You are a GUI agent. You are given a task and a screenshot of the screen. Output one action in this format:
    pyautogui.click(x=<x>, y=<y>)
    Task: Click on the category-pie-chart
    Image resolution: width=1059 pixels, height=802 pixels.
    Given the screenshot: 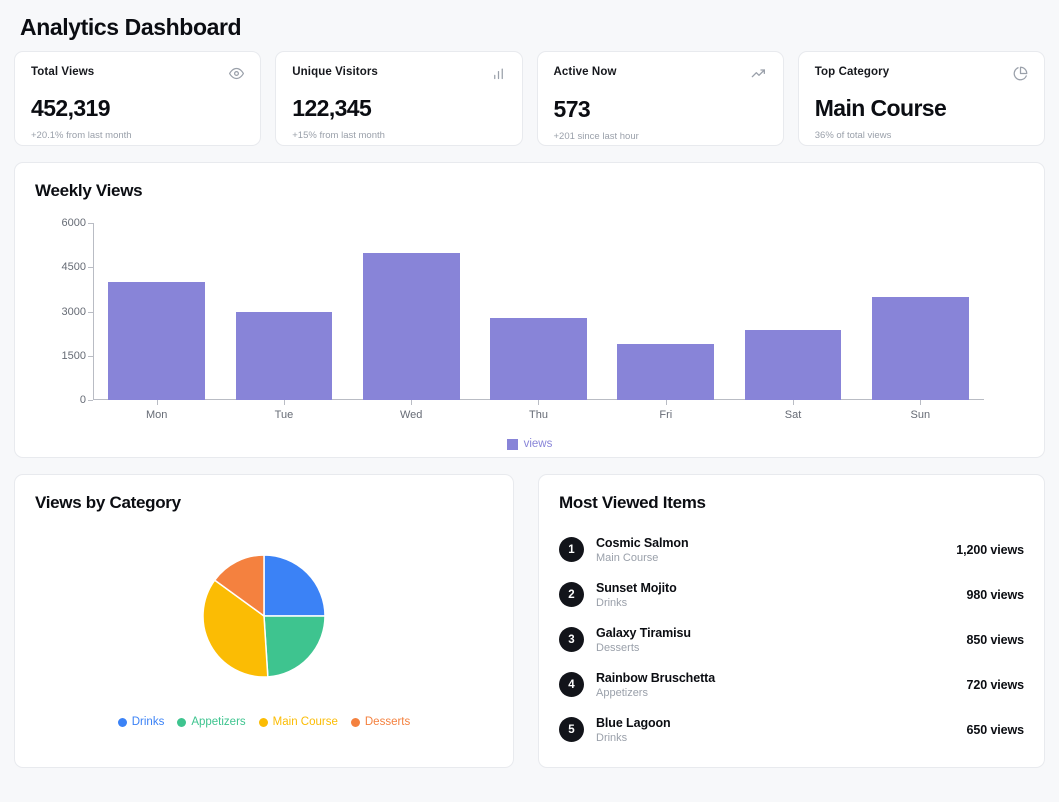 What is the action you would take?
    pyautogui.click(x=264, y=618)
    